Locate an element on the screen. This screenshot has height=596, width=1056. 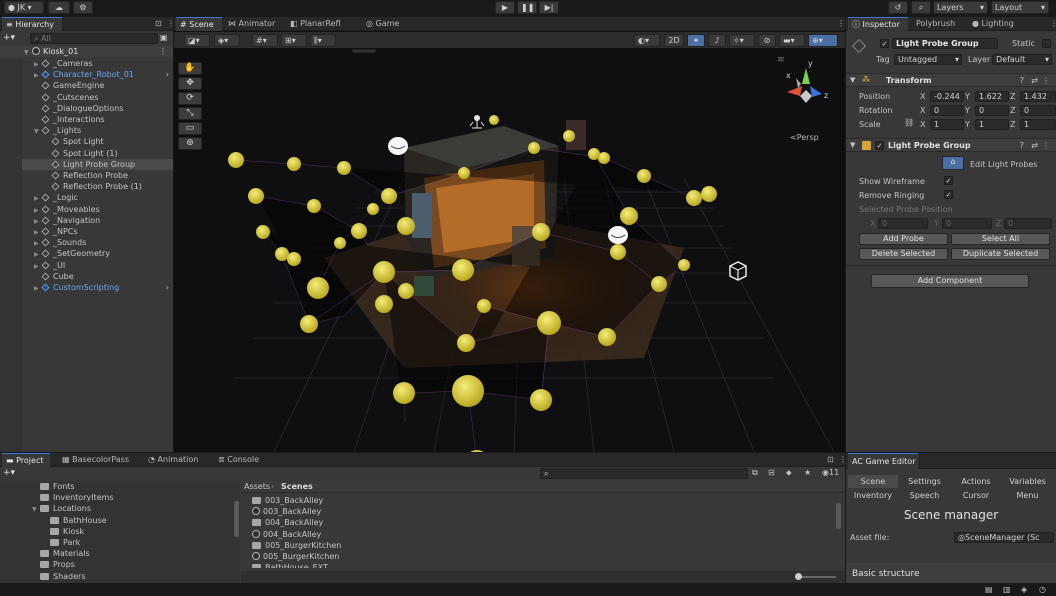
persp-label: <Persp is located at coordinates (804, 137).